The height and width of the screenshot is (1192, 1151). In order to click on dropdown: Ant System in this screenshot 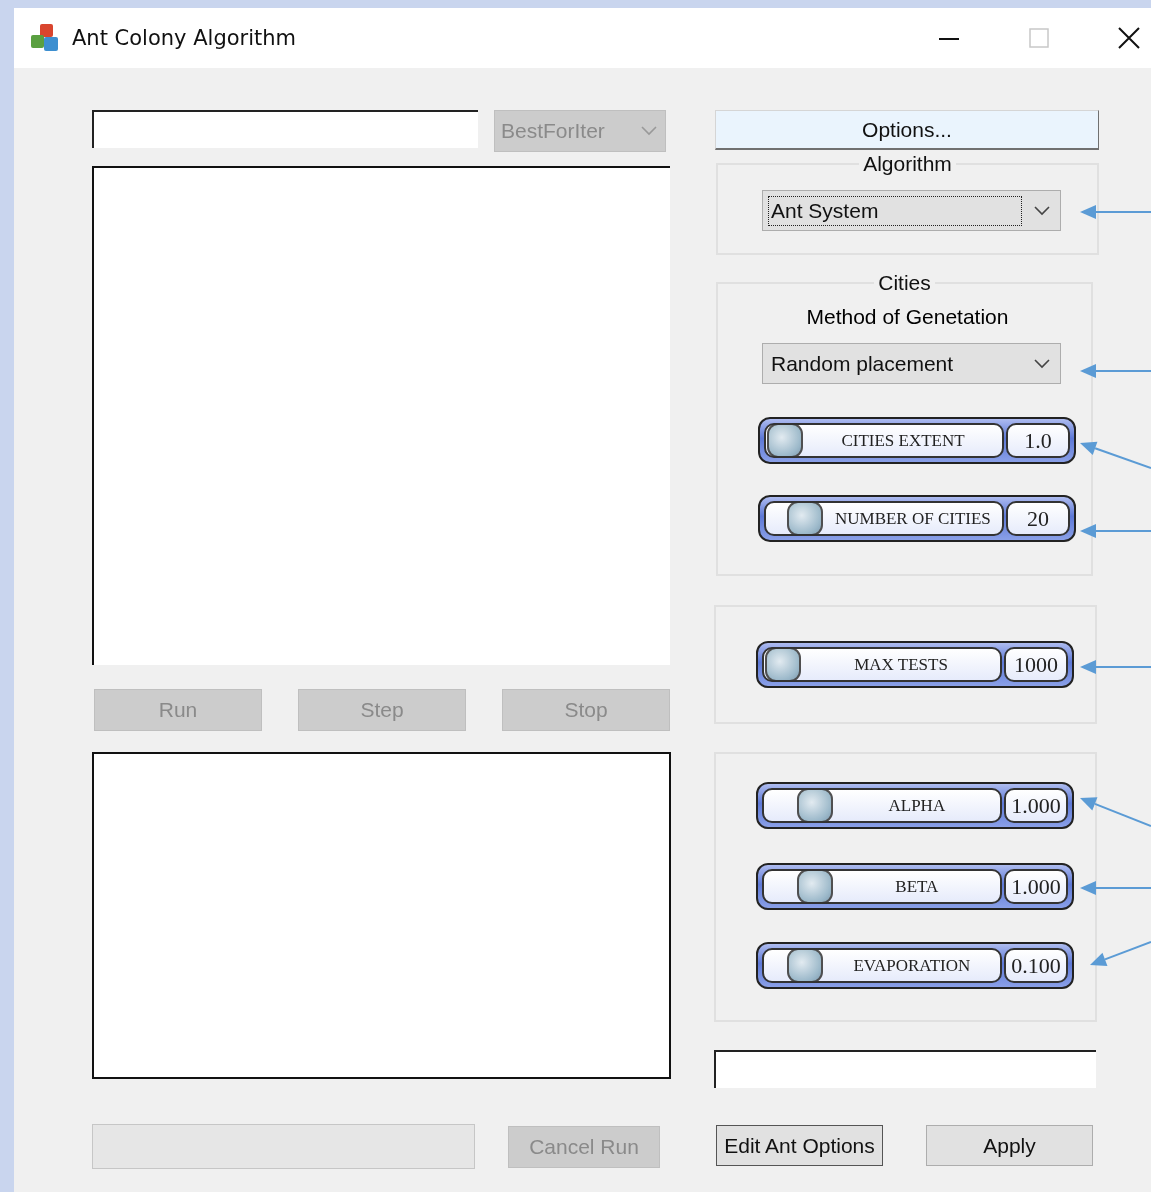, I will do `click(911, 210)`.